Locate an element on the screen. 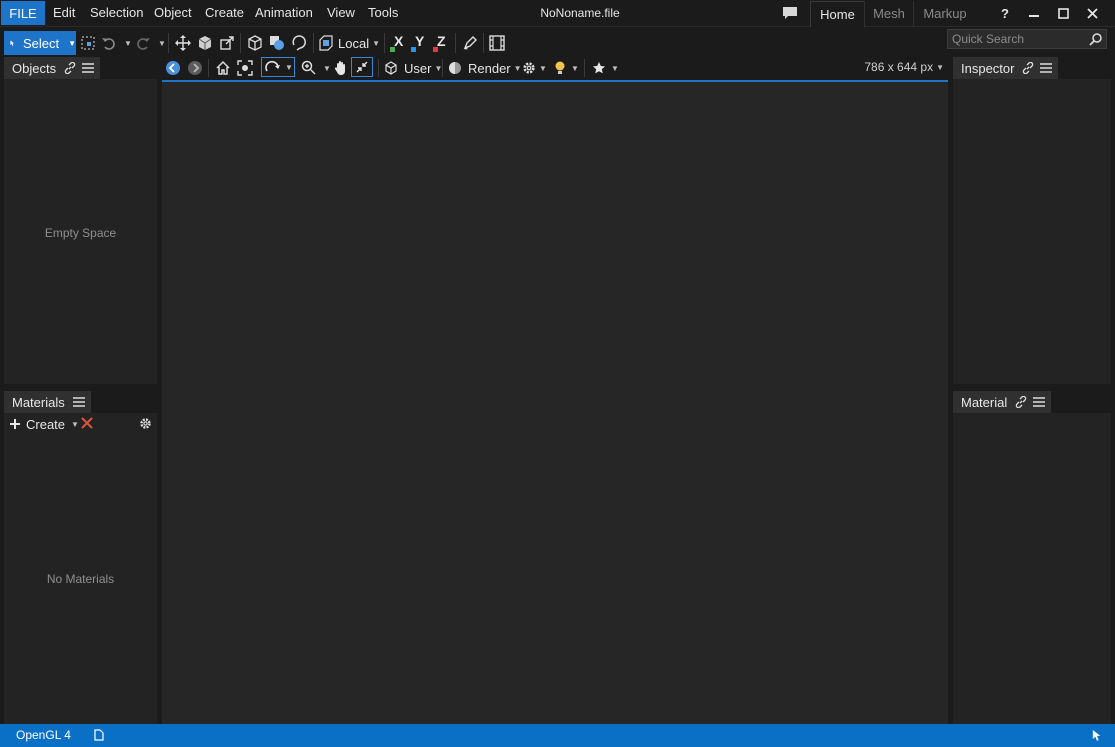 The image size is (1115, 747). viewport-size-dropdown: 786 x 644 px ▼ is located at coordinates (904, 67).